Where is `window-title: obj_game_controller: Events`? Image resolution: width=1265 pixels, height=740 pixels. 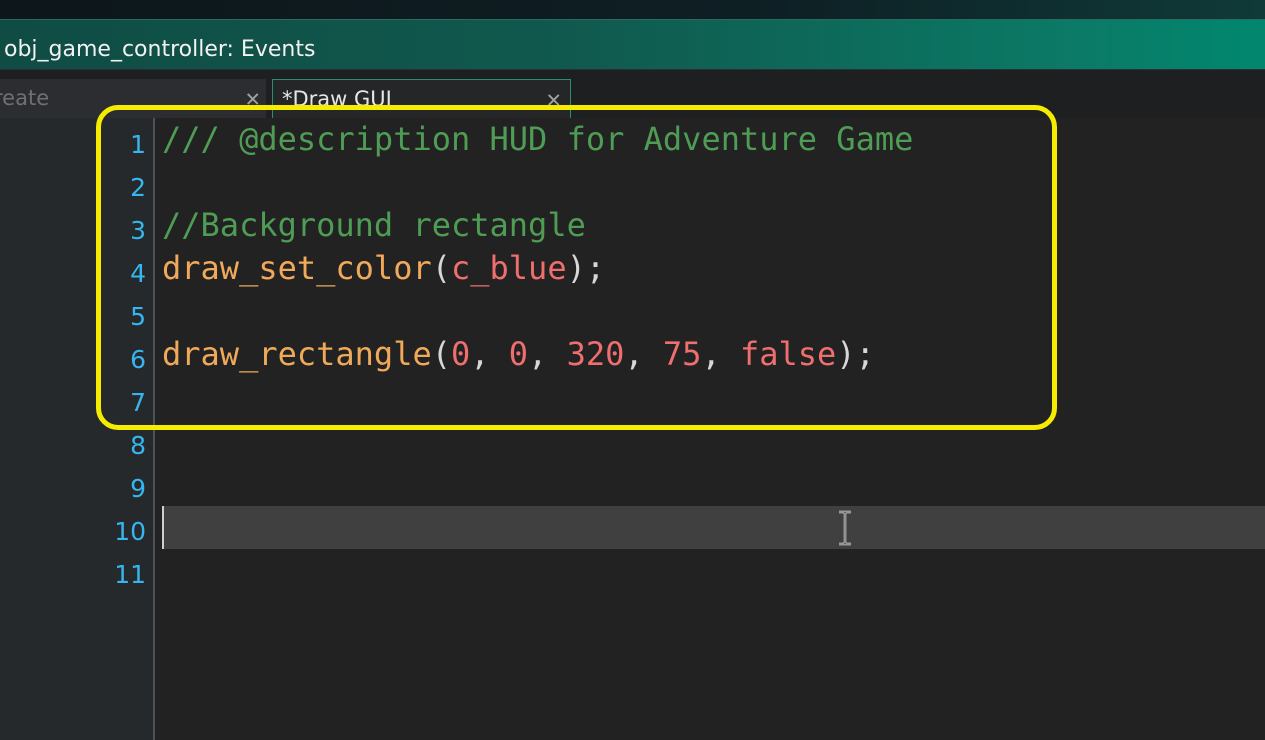 window-title: obj_game_controller: Events is located at coordinates (160, 49).